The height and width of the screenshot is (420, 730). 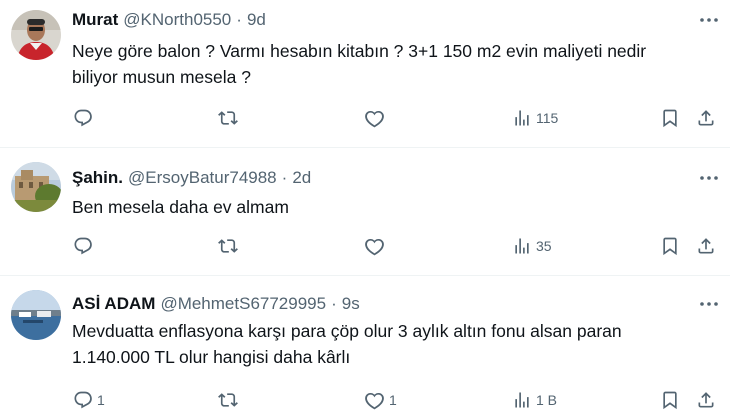 What do you see at coordinates (534, 400) in the screenshot?
I see `views-button: 1 B` at bounding box center [534, 400].